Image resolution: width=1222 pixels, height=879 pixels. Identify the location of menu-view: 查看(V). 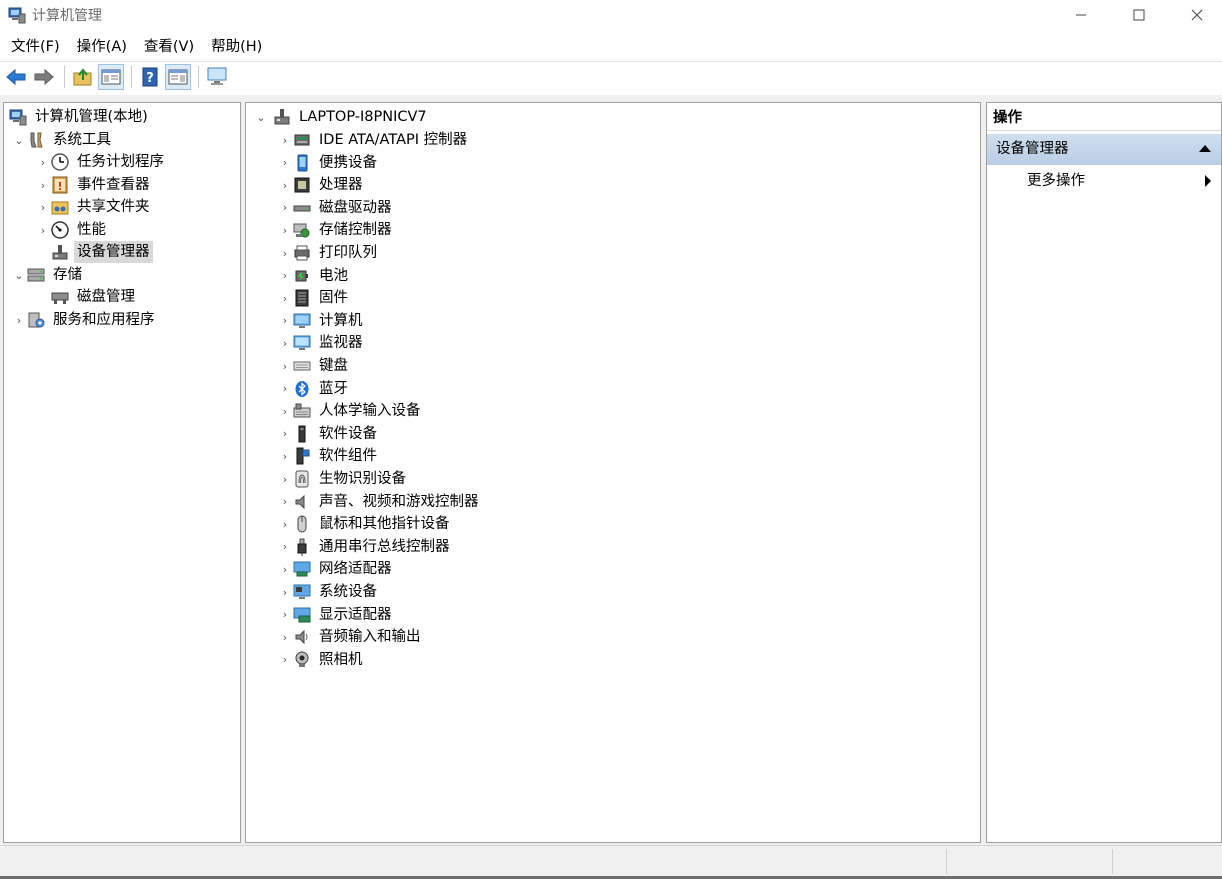
(169, 47).